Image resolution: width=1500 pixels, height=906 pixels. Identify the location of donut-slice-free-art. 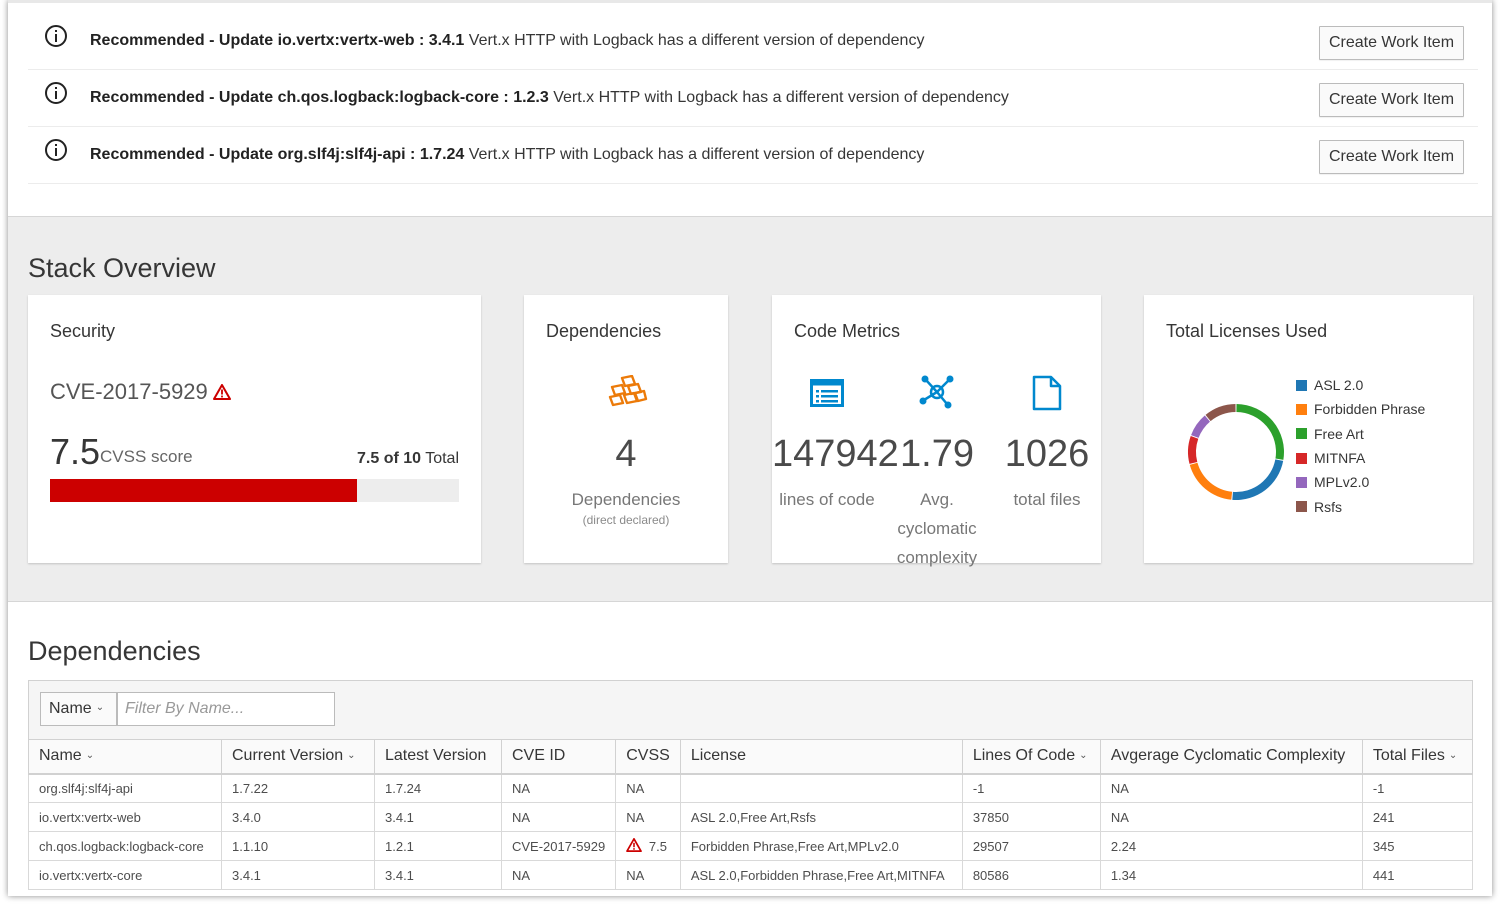
(1260, 432).